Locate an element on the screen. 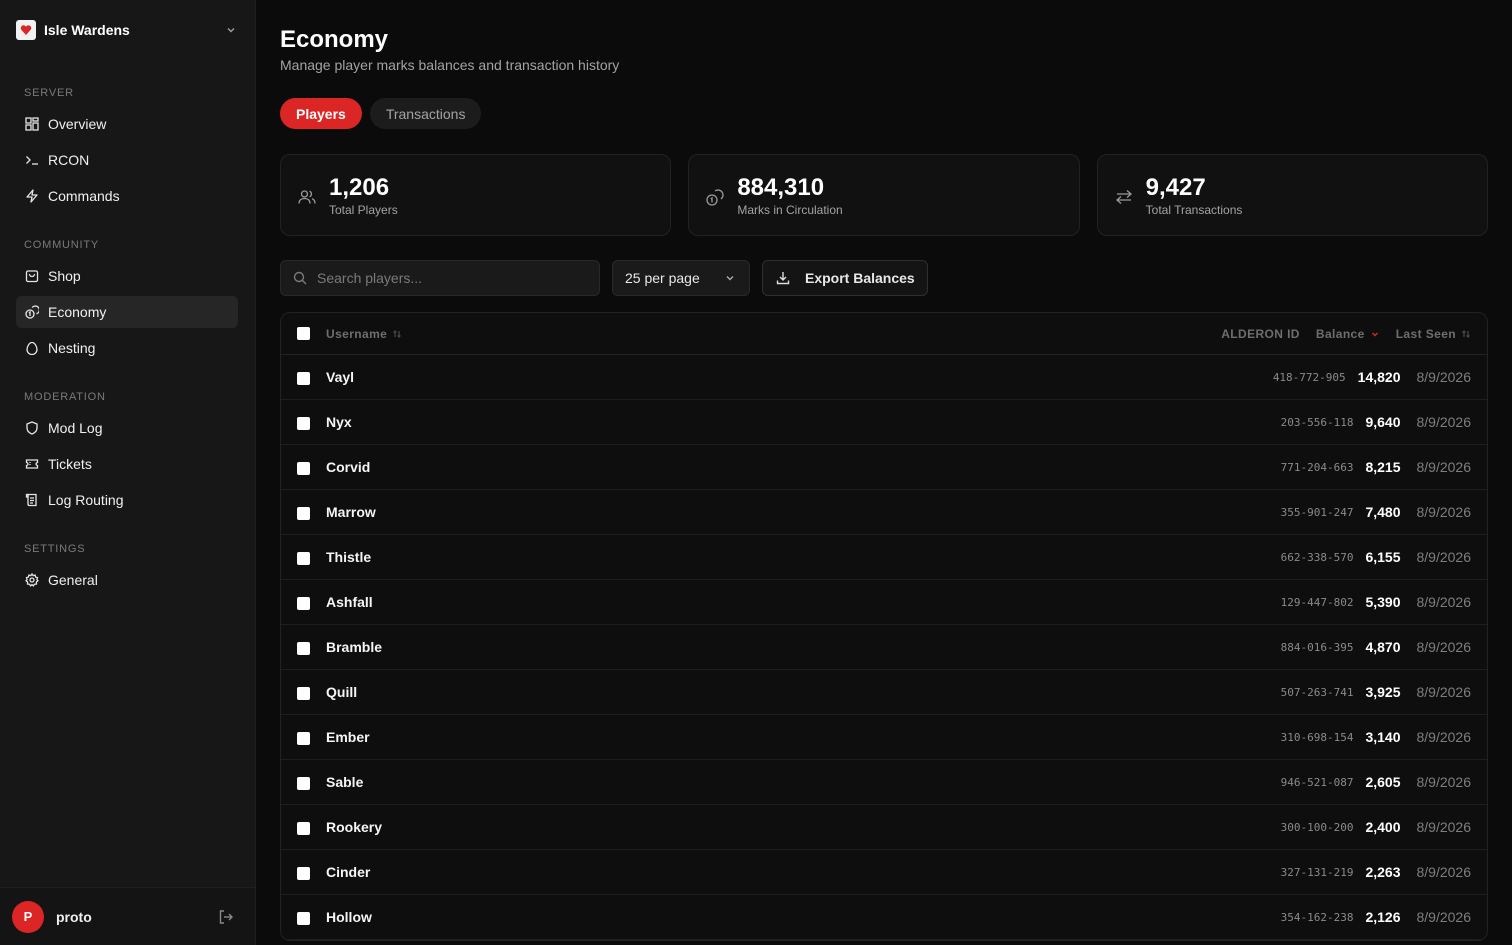 The image size is (1512, 945). stat-label: Total Transactions is located at coordinates (1194, 209).